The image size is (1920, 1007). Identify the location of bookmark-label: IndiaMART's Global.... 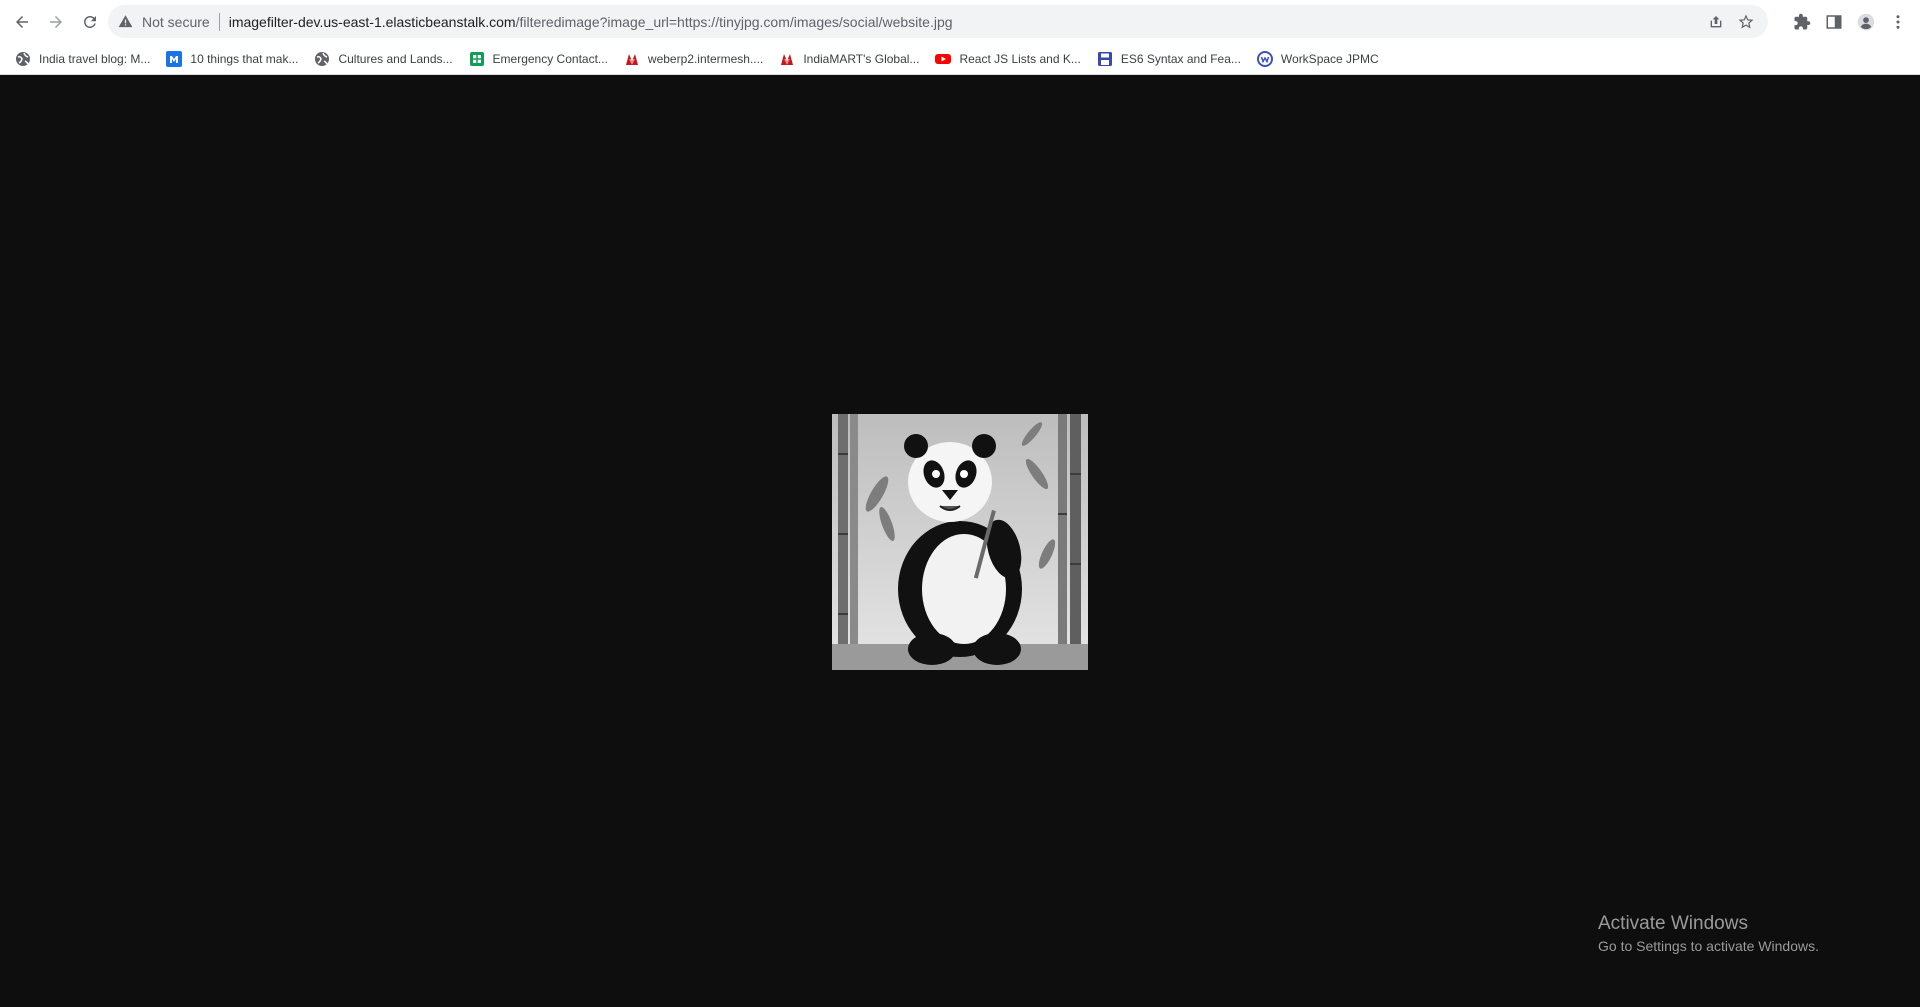
(861, 58).